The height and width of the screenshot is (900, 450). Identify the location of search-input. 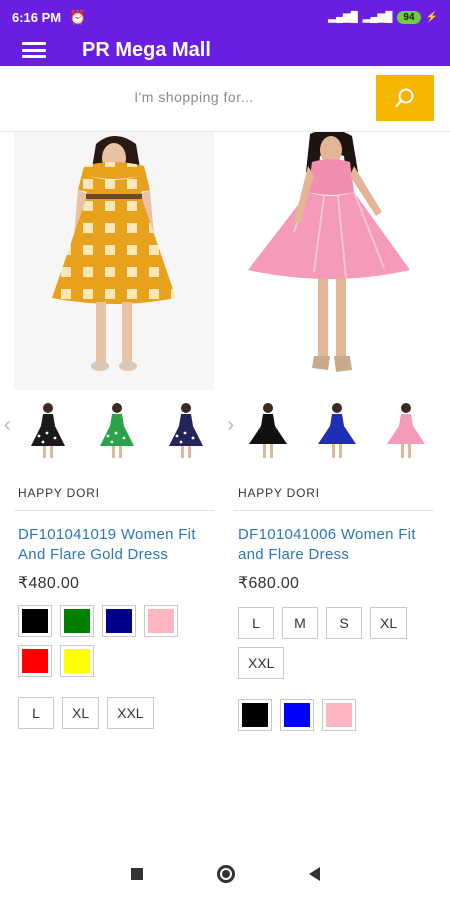
(194, 97).